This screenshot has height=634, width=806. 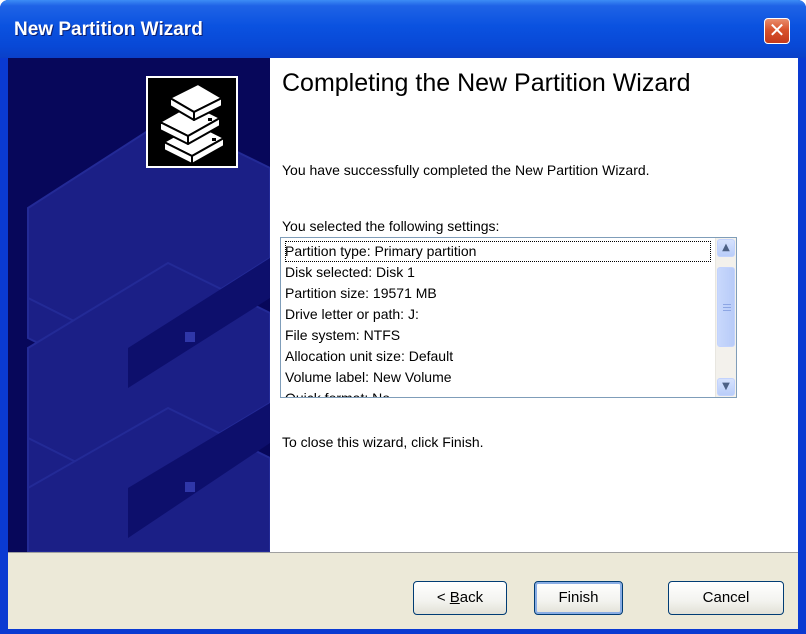 What do you see at coordinates (498, 377) in the screenshot?
I see `list-item: Volume label: New Volume` at bounding box center [498, 377].